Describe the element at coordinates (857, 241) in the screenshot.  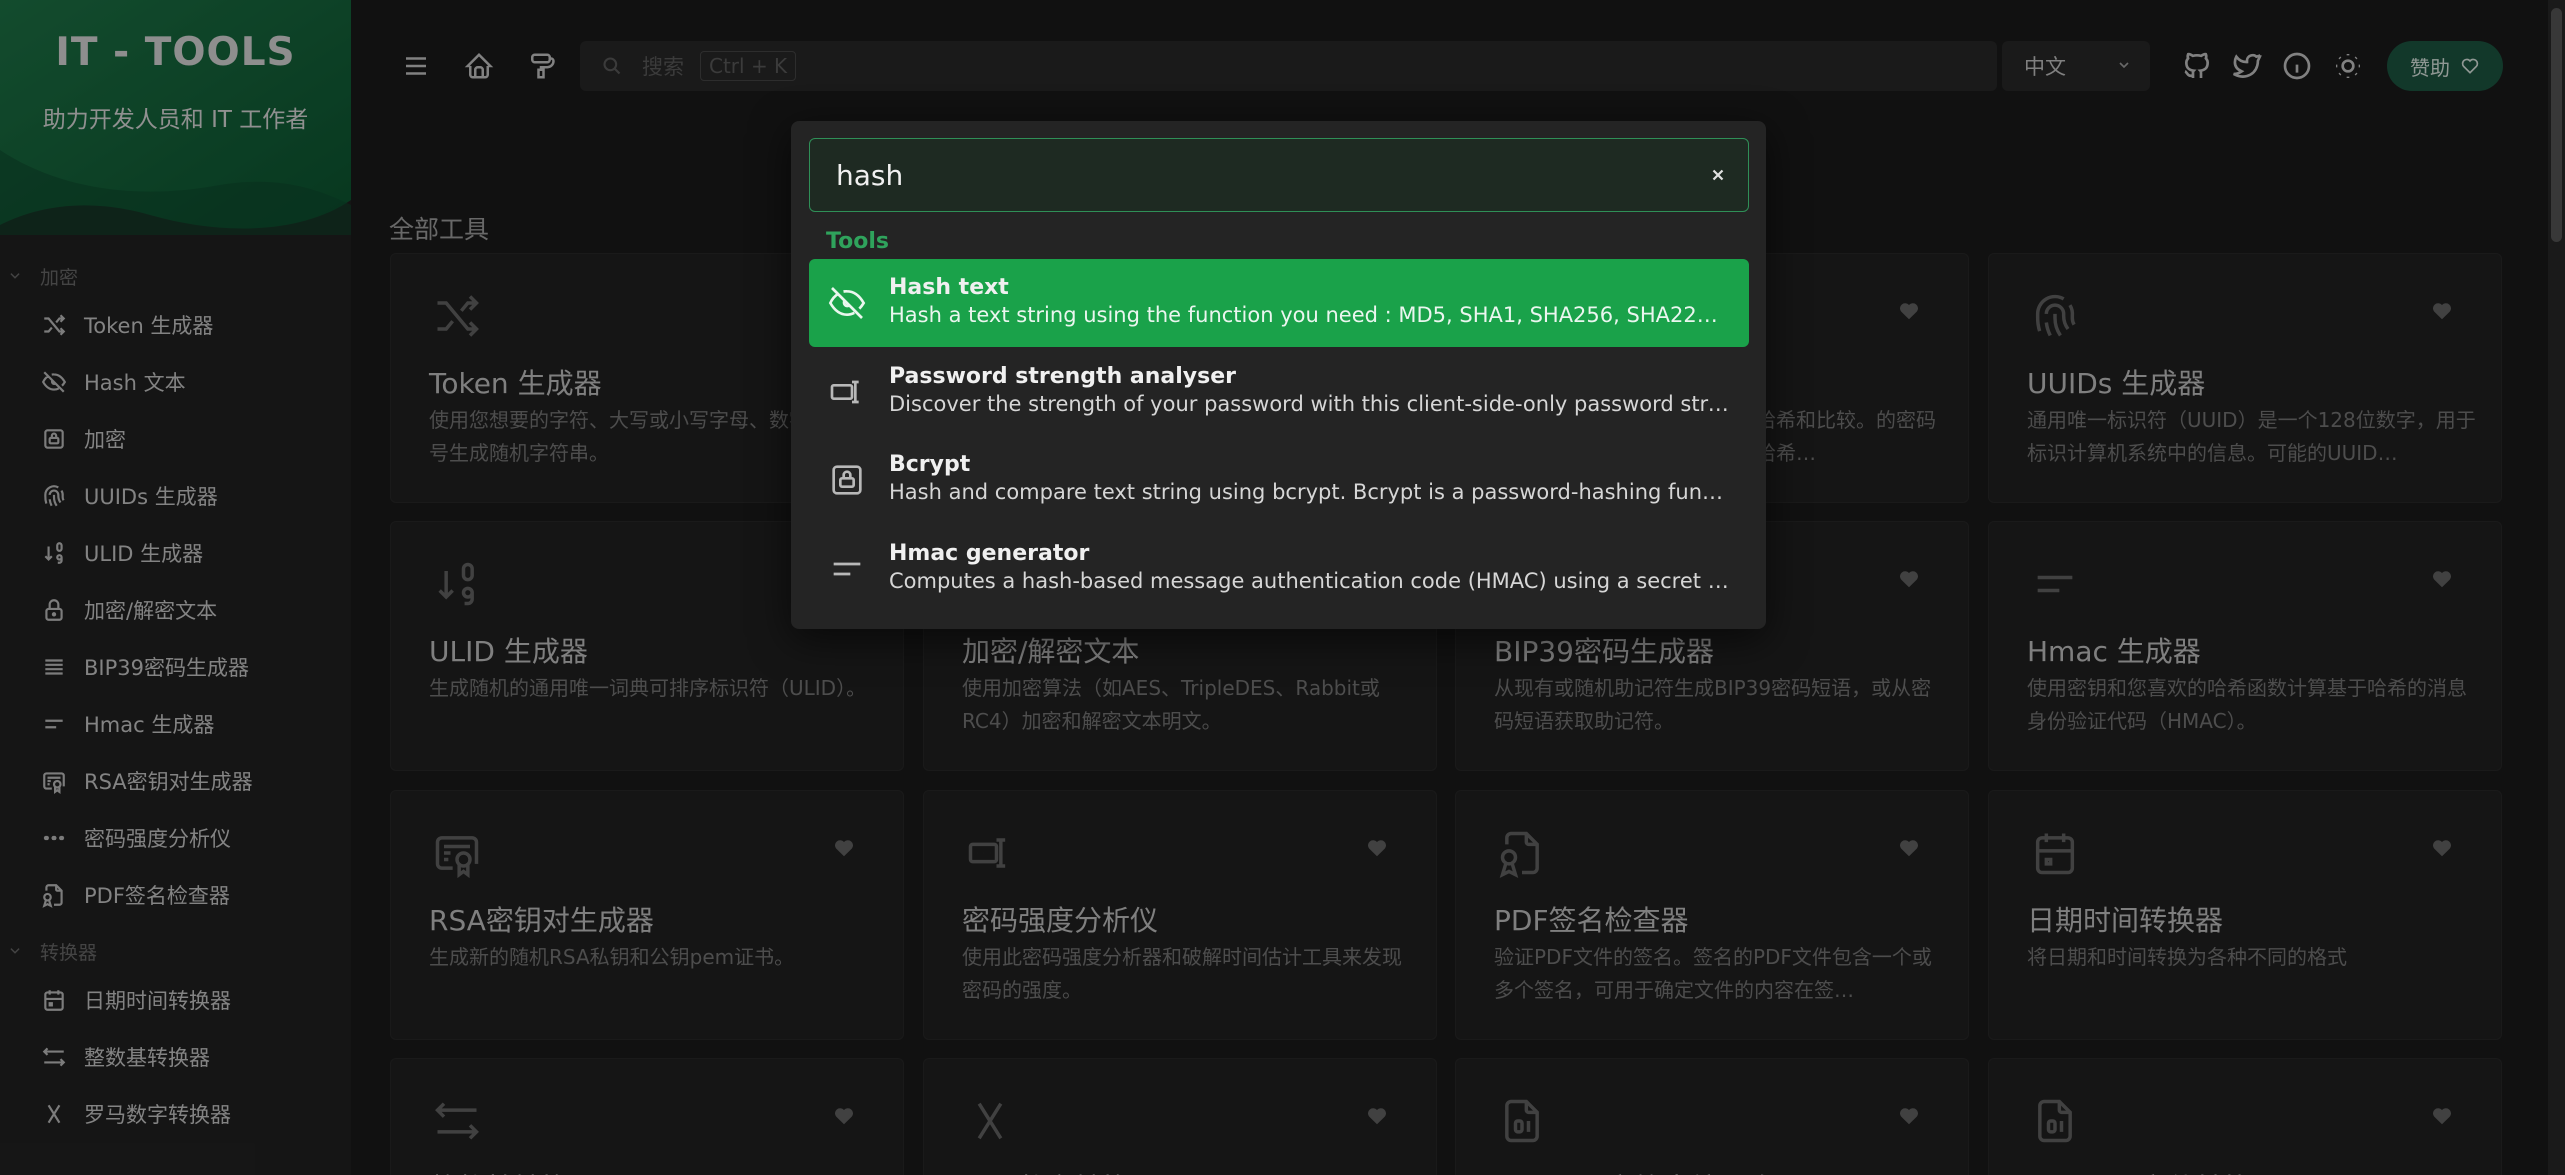
I see `results-group-label: Tools` at that location.